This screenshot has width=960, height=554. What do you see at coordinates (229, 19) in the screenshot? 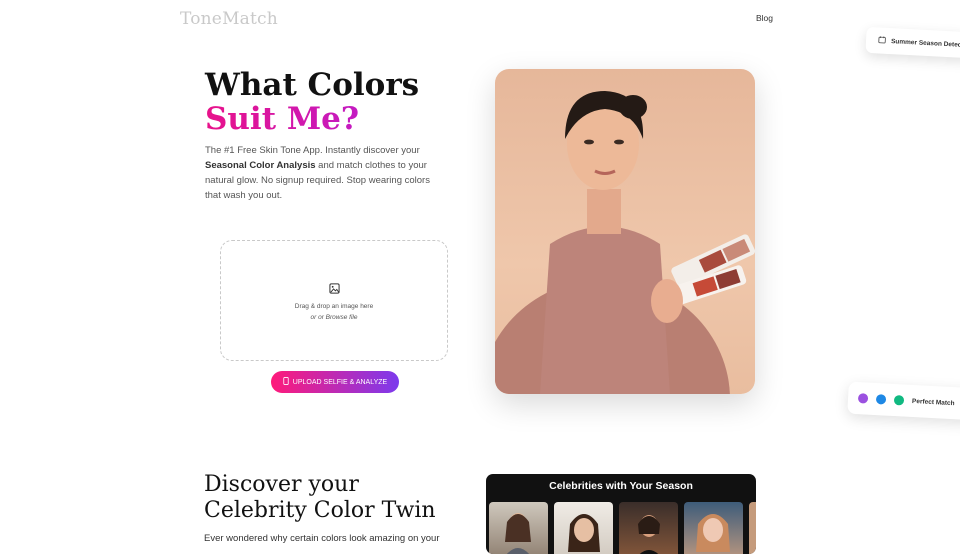
I see `logo: ToneMatch` at bounding box center [229, 19].